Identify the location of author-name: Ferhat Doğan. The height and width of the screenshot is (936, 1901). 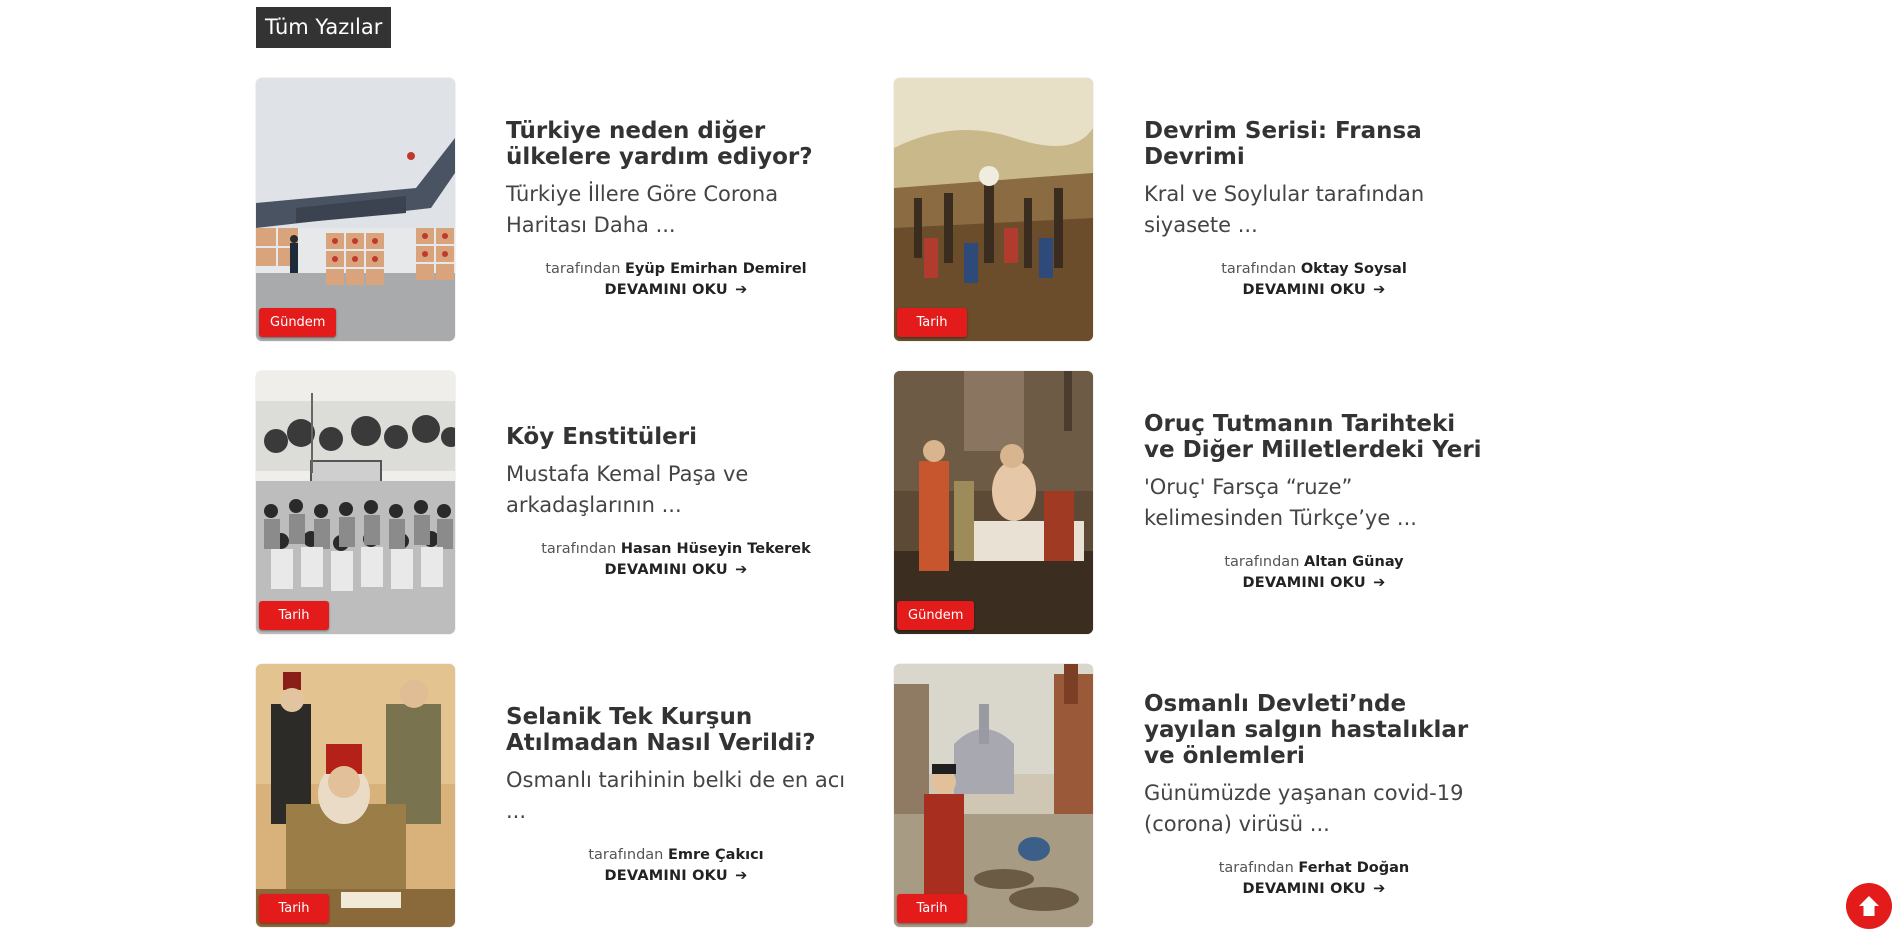
(1353, 868).